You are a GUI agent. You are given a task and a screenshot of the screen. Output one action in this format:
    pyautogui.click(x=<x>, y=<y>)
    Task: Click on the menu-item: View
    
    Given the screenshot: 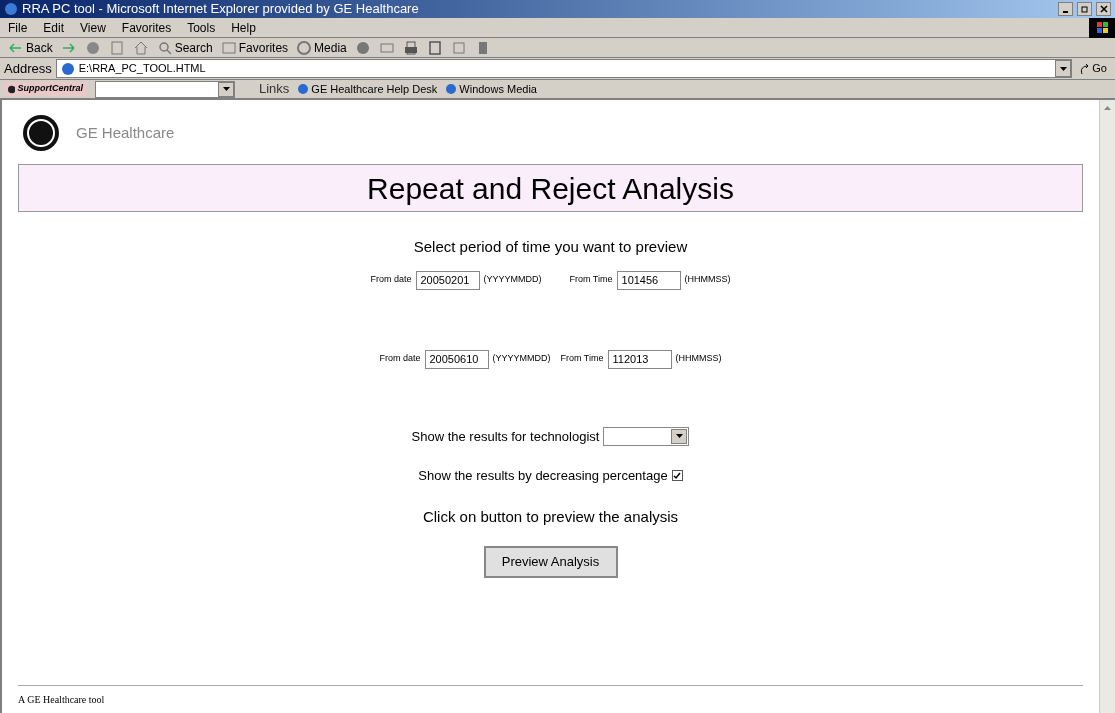 What is the action you would take?
    pyautogui.click(x=93, y=27)
    